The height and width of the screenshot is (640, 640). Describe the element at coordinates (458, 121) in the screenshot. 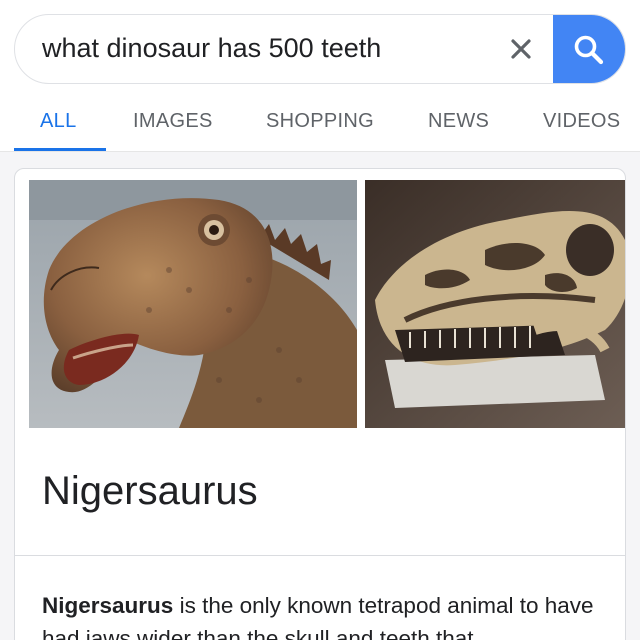

I see `tab-news: NEWS` at that location.